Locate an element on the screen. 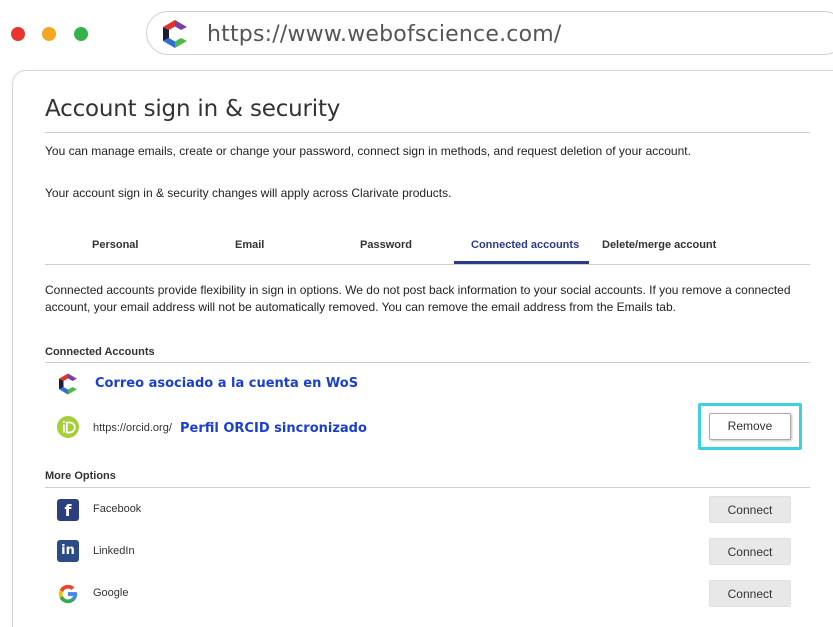  orcid-url: https://orcid.org/ is located at coordinates (132, 428).